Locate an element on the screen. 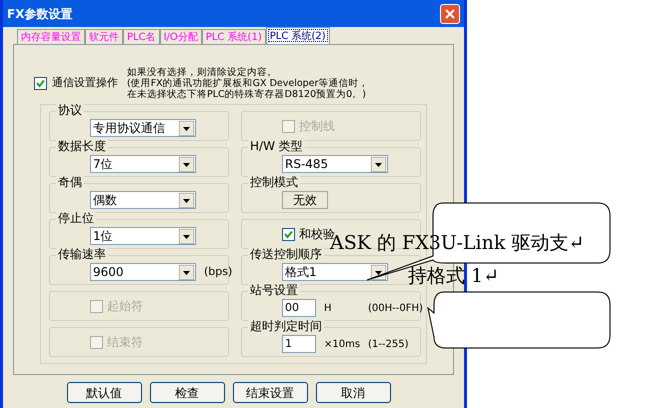 The height and width of the screenshot is (408, 662). checkbox-label: 结束符 is located at coordinates (125, 342).